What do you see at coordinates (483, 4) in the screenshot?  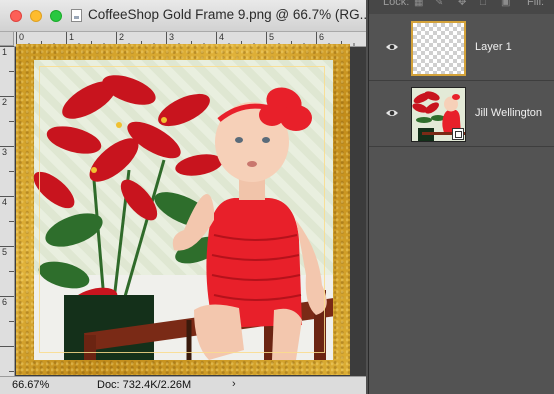 I see `lock-artboard-icon: □` at bounding box center [483, 4].